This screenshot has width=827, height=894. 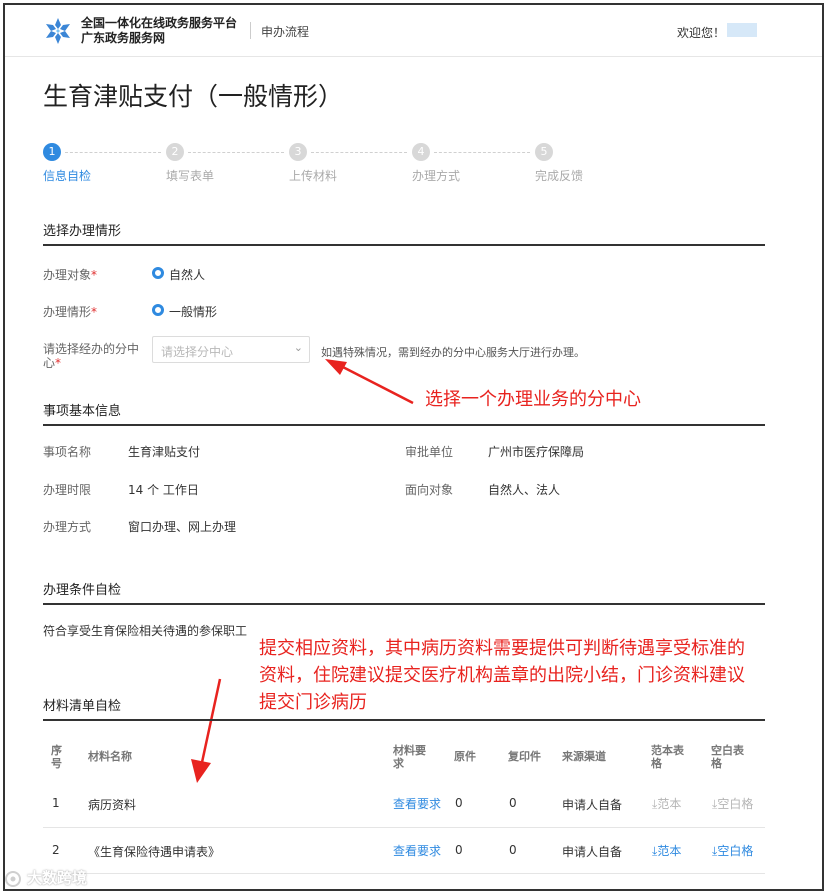 I want to click on mode-value: 窗口办理、网上办理, so click(x=182, y=527).